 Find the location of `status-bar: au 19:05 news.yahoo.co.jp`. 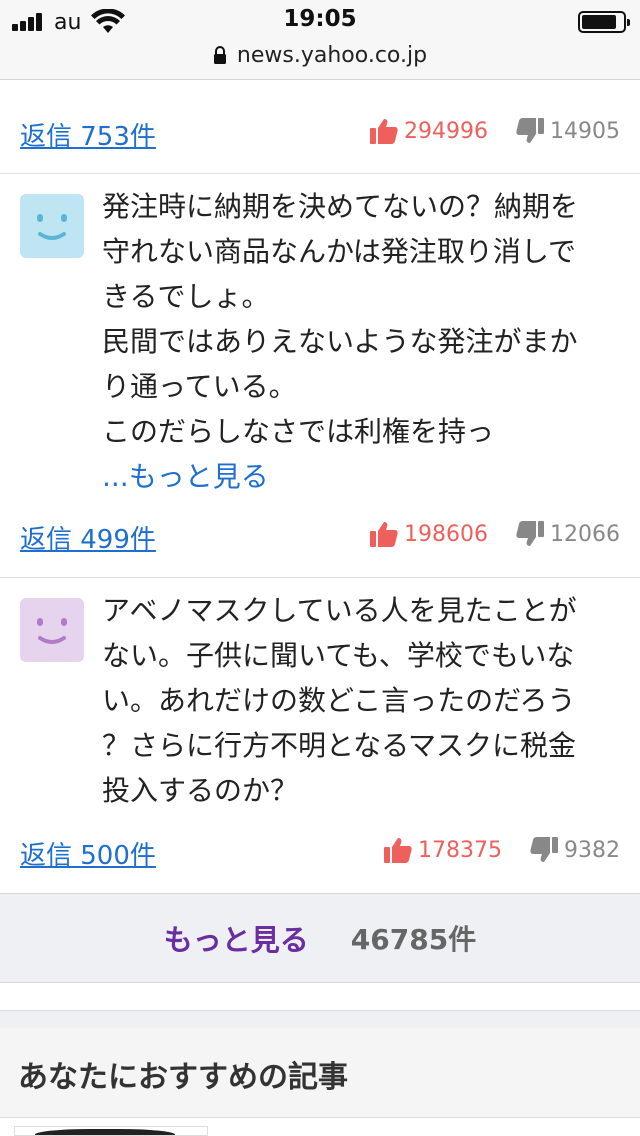

status-bar: au 19:05 news.yahoo.co.jp is located at coordinates (320, 40).